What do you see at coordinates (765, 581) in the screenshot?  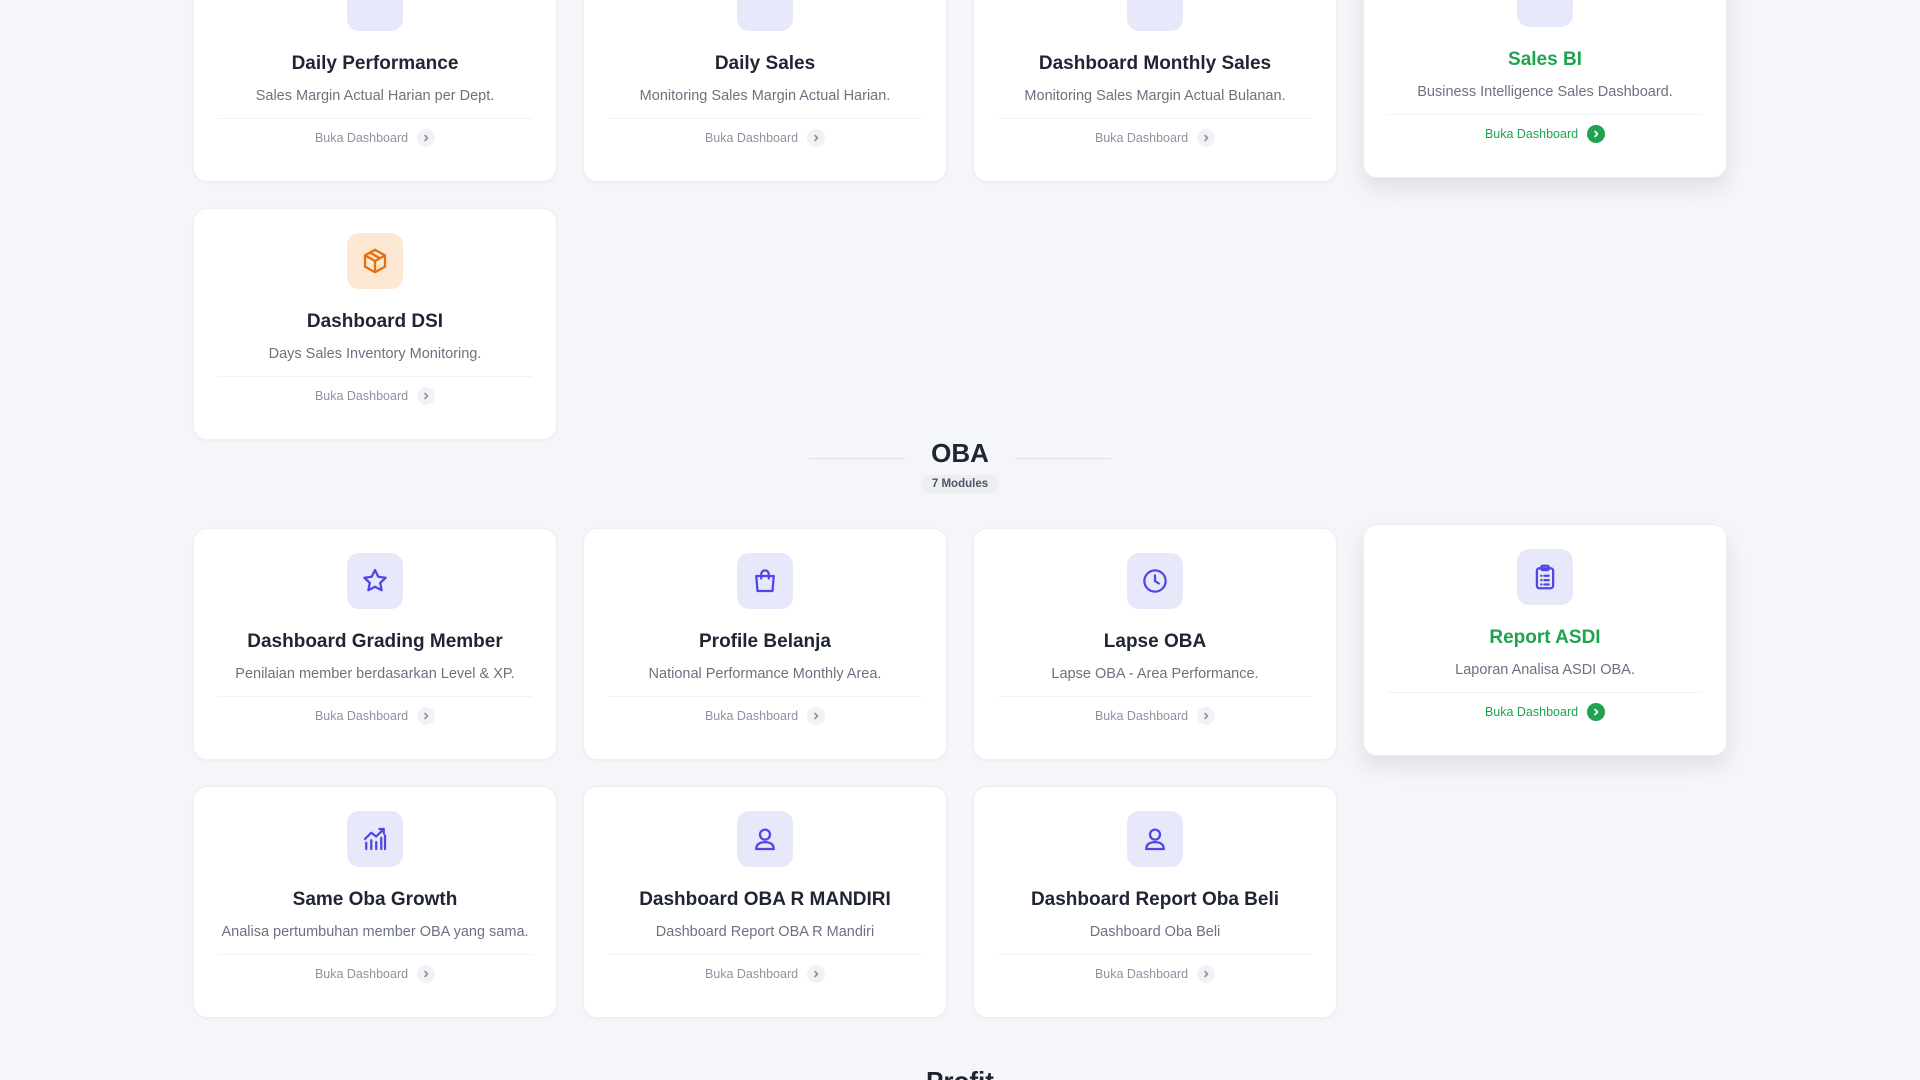 I see `shopping-bag-icon` at bounding box center [765, 581].